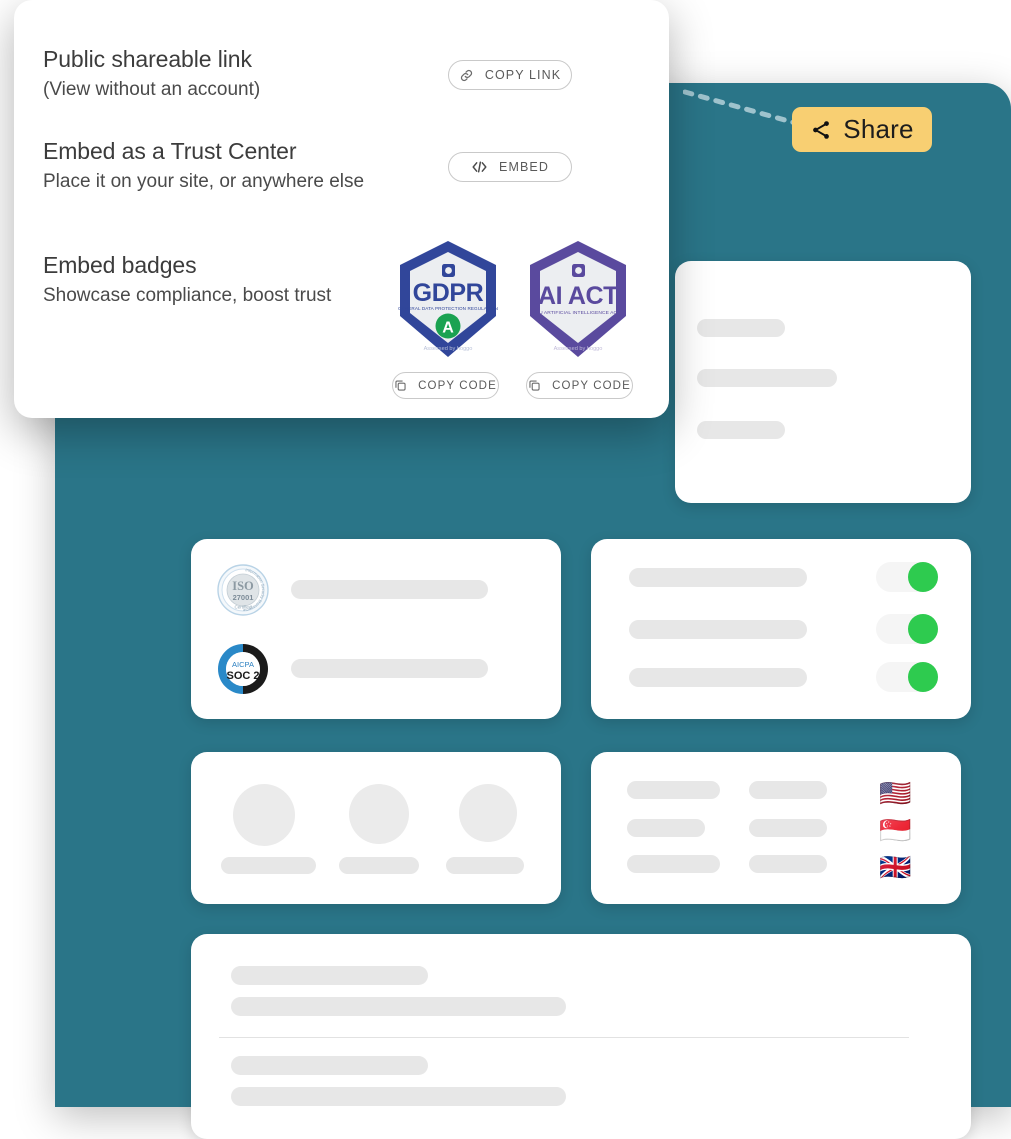  I want to click on copy-link-label: COPY LINK, so click(523, 75).